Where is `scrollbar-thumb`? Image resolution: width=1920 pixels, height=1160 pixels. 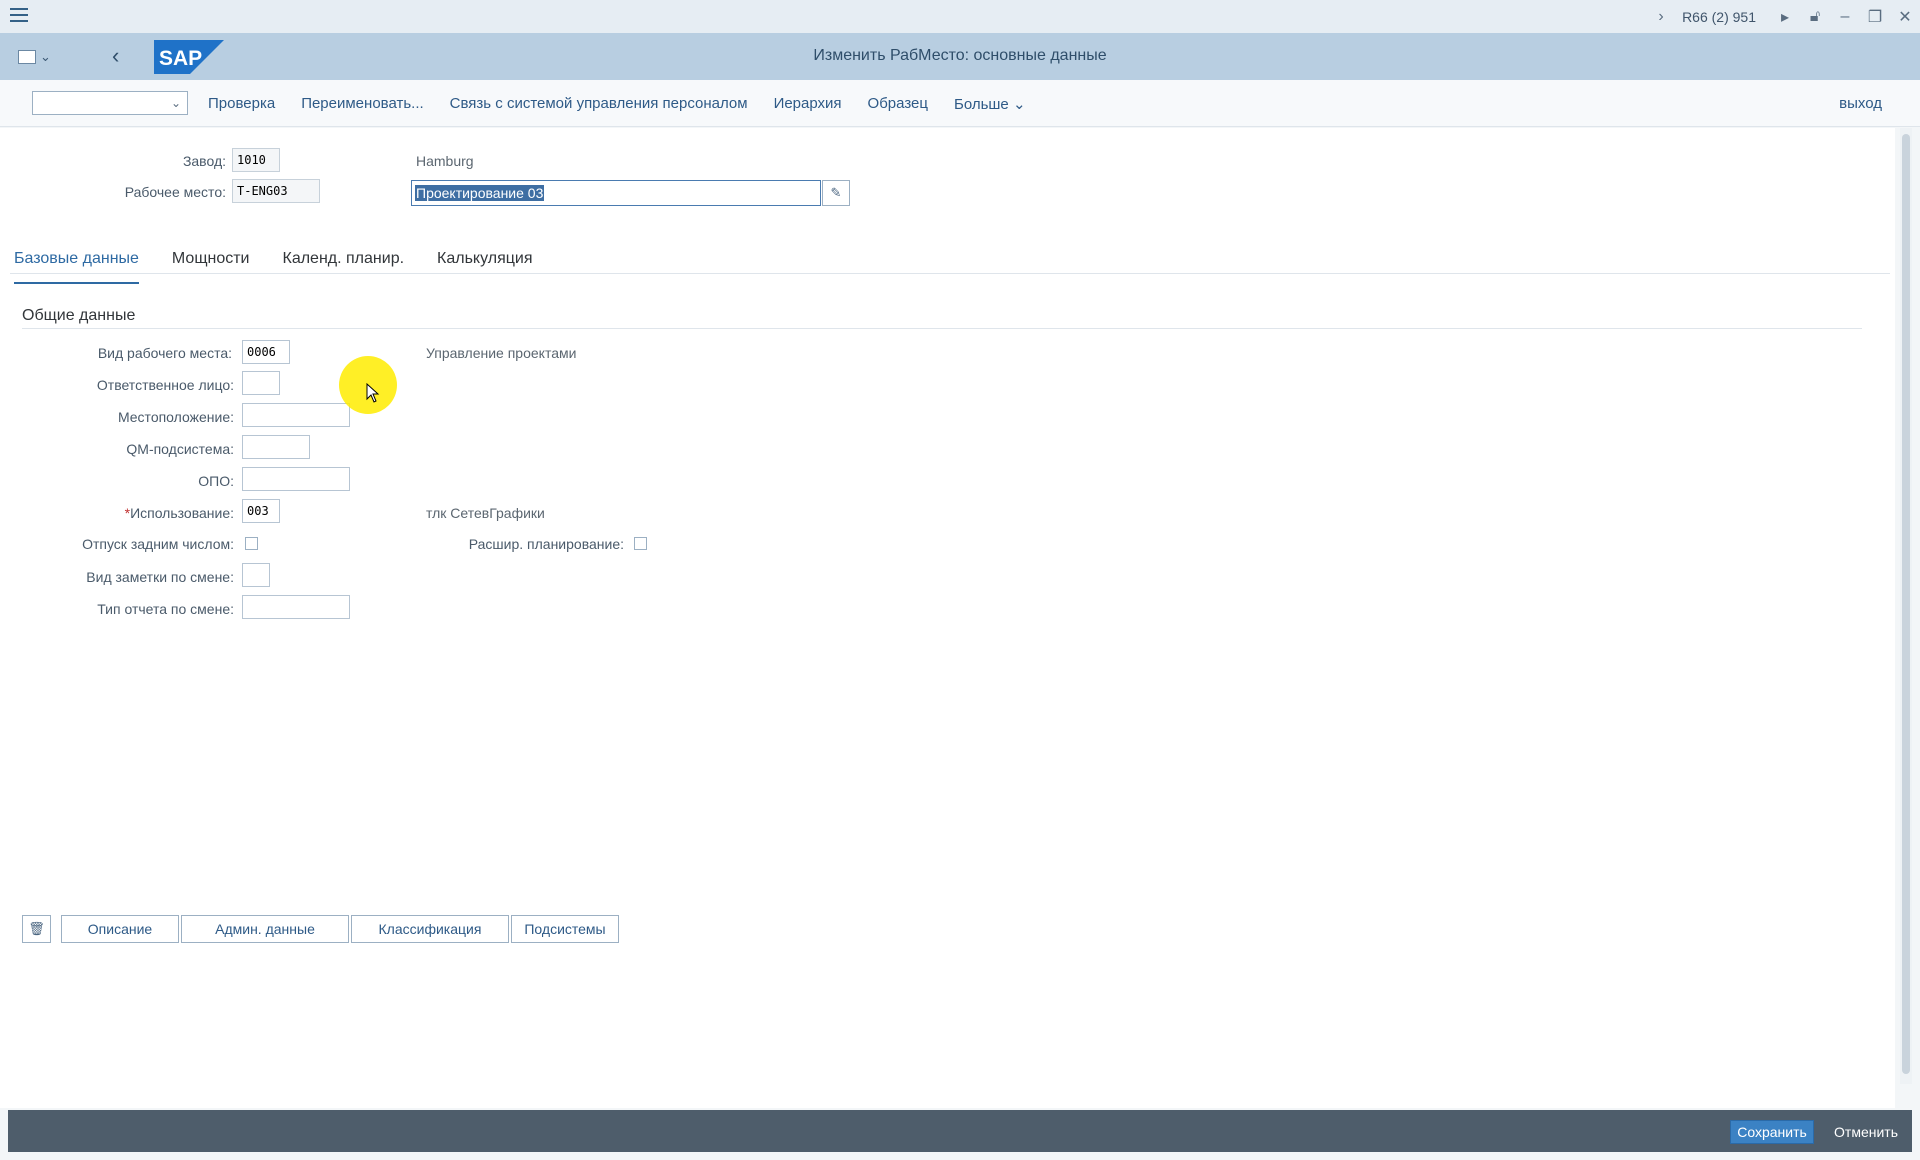
scrollbar-thumb is located at coordinates (1906, 604).